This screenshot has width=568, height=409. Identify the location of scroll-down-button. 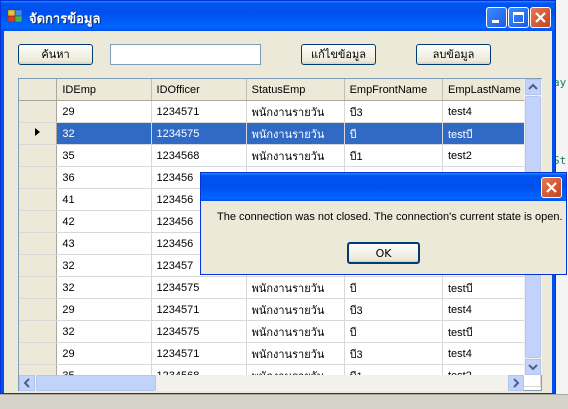
(533, 367).